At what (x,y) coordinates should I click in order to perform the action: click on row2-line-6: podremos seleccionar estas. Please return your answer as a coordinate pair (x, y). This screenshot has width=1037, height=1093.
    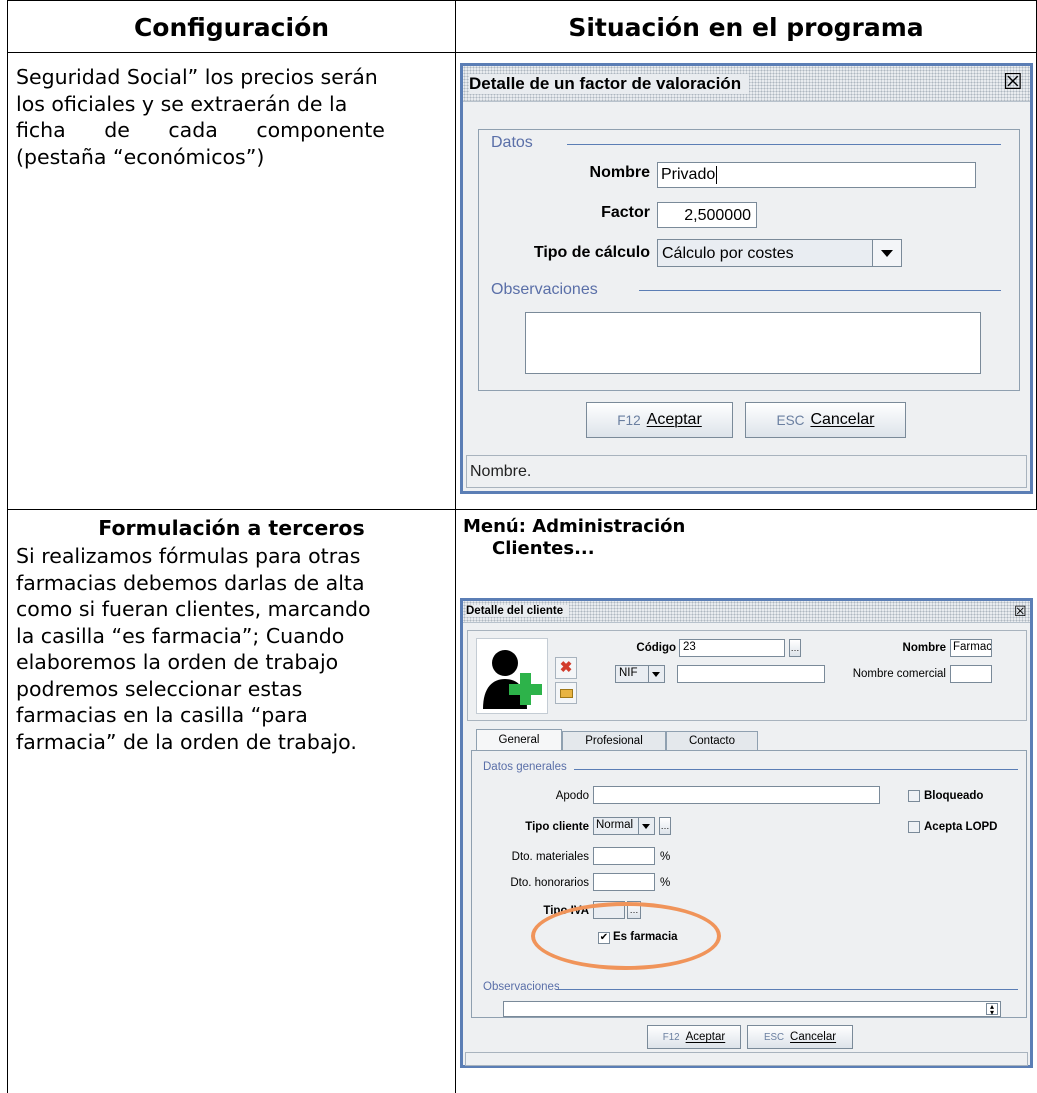
    Looking at the image, I should click on (159, 688).